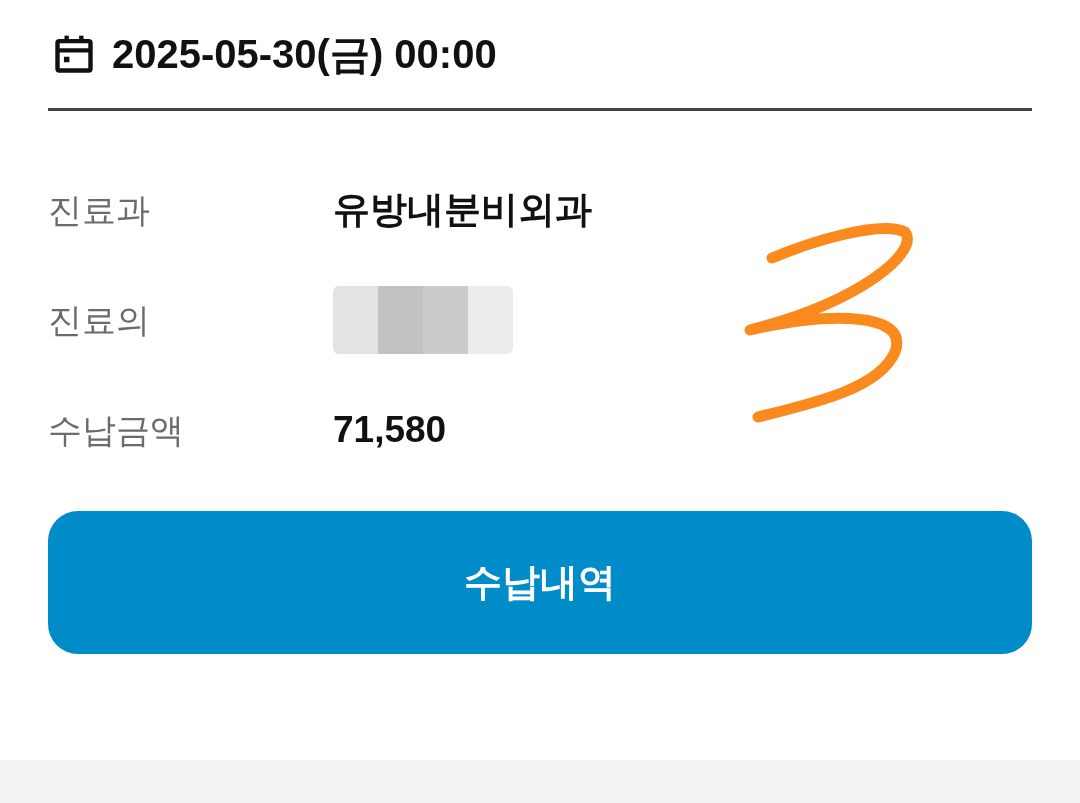  I want to click on detail-value: 71,580, so click(390, 430).